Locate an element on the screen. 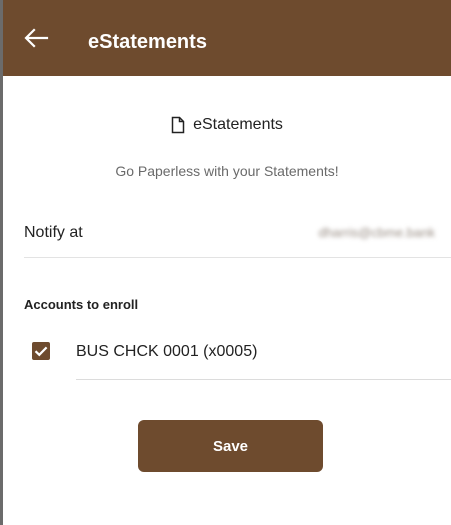  save-button: Save is located at coordinates (230, 446).